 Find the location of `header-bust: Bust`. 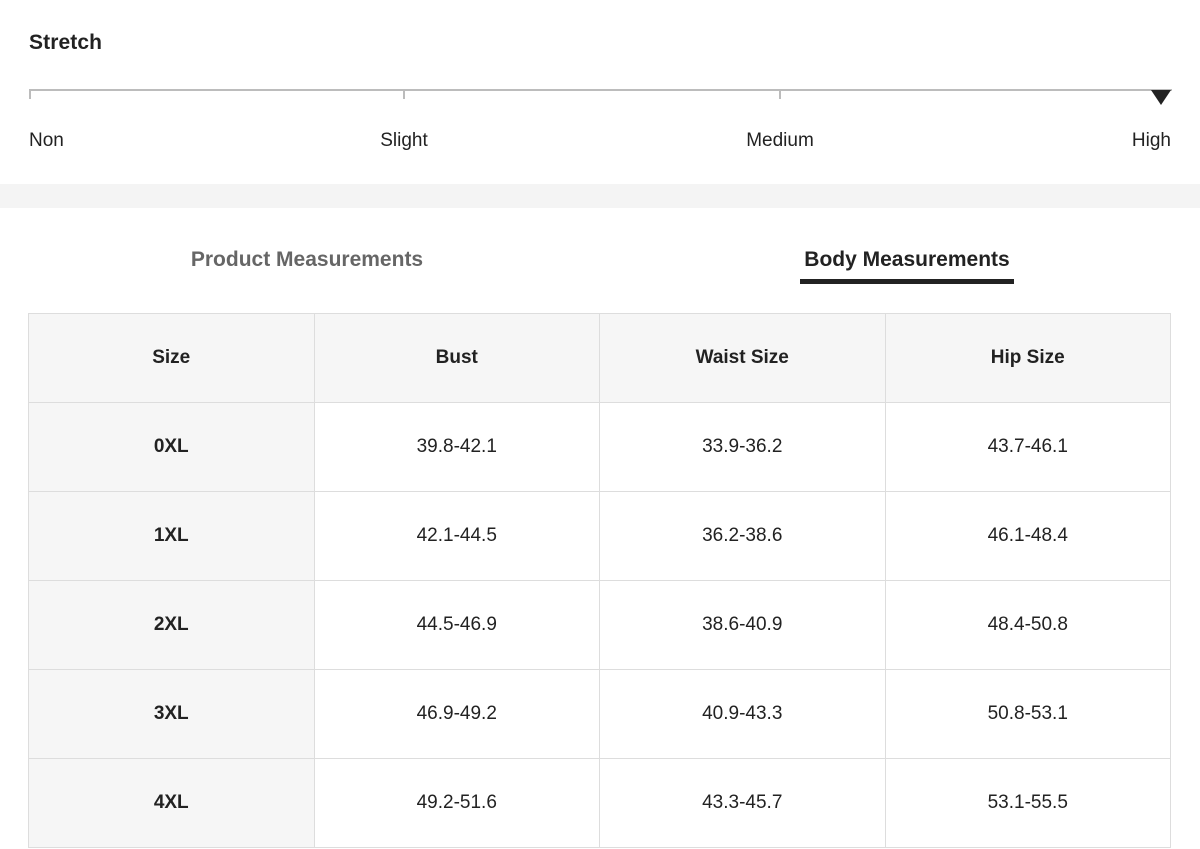

header-bust: Bust is located at coordinates (456, 358).